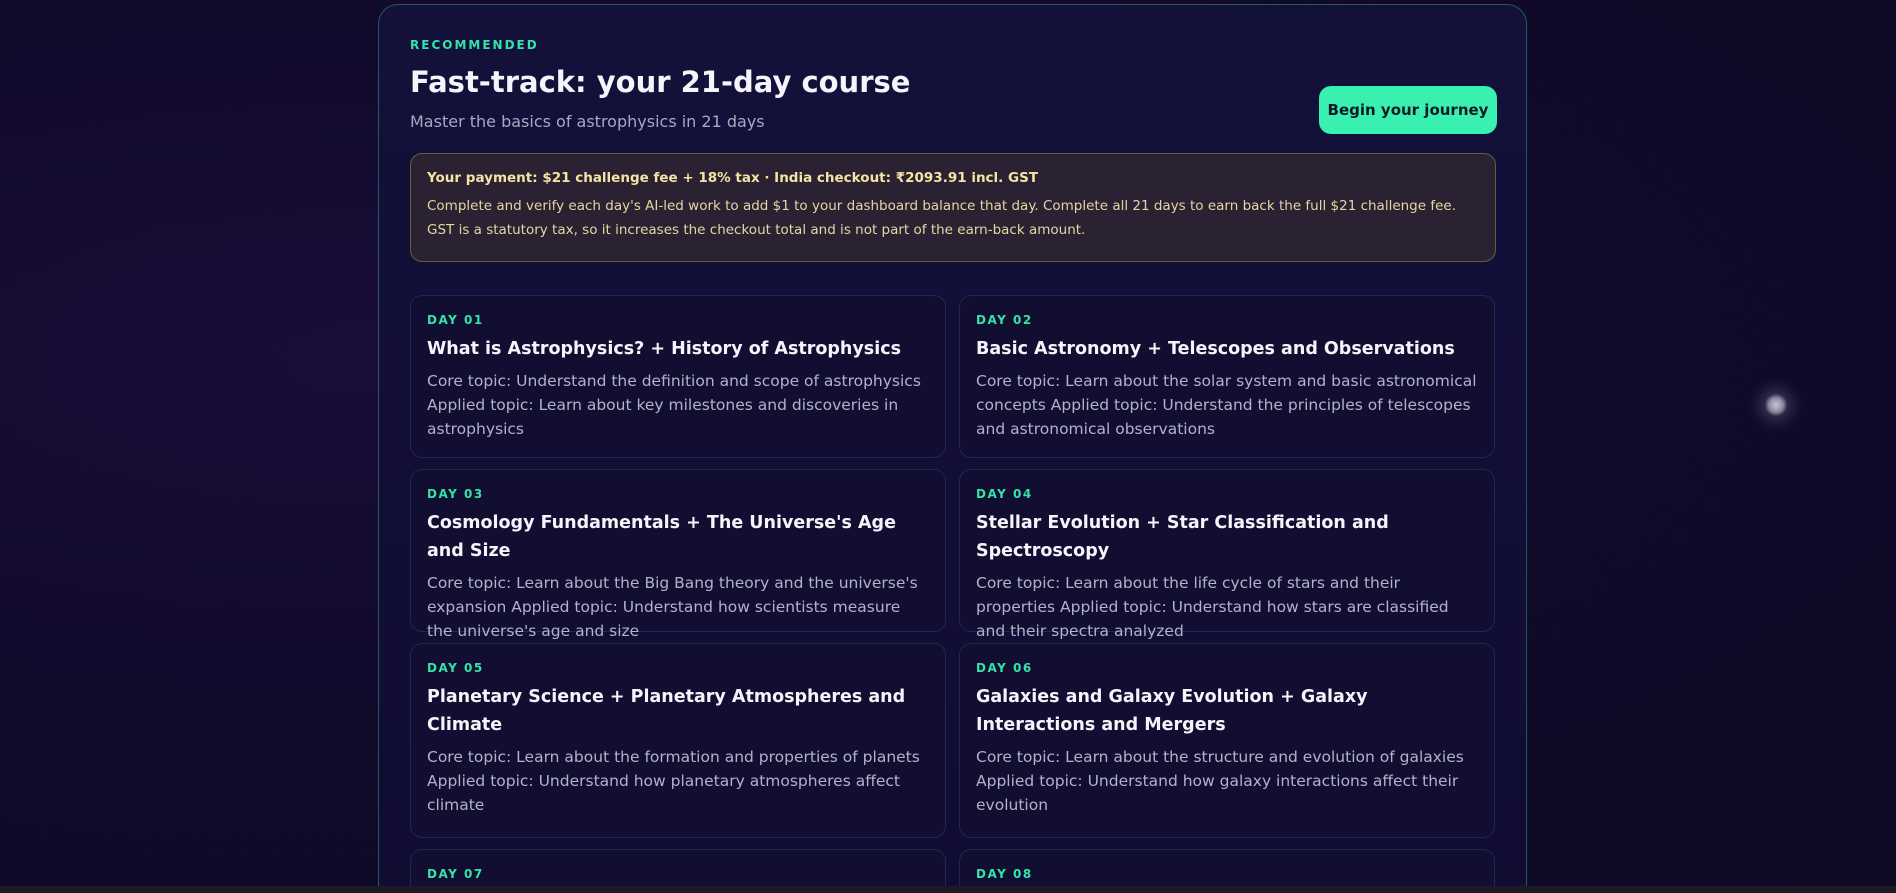  What do you see at coordinates (1408, 110) in the screenshot?
I see `begin-journey-button: Begin your journey` at bounding box center [1408, 110].